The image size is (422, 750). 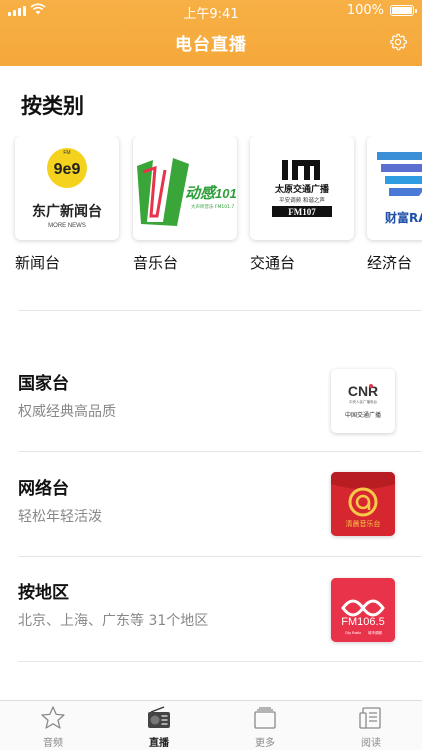 What do you see at coordinates (67, 226) in the screenshot?
I see `svg-text: MORE NEWS` at bounding box center [67, 226].